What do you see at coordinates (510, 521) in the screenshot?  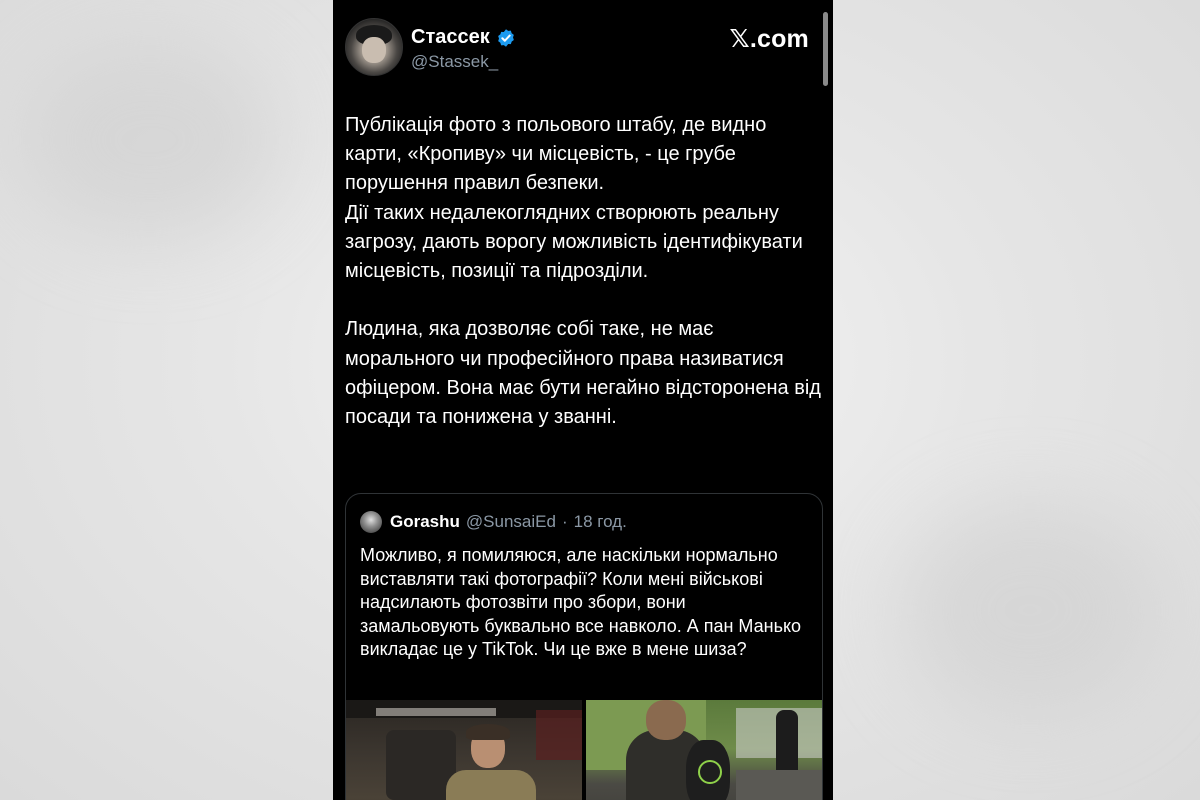 I see `quoted-author-handle: @SunsaiEd` at bounding box center [510, 521].